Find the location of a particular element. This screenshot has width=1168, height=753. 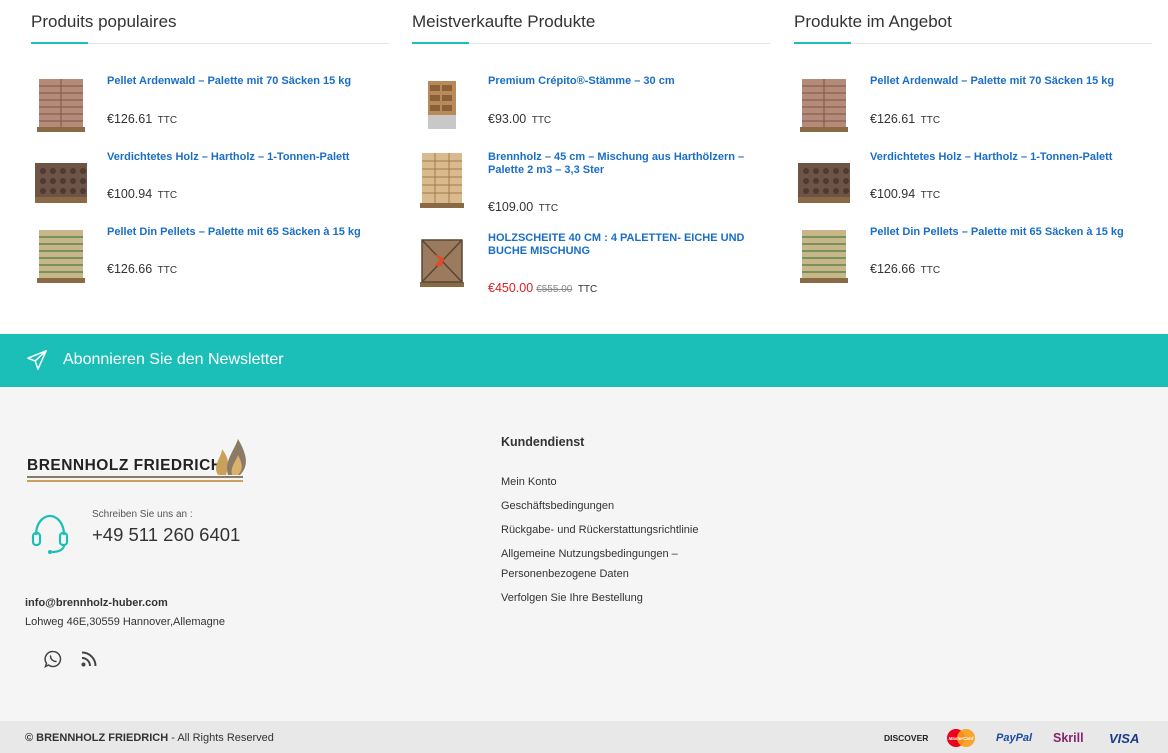

firewood-crate-thumbnail is located at coordinates (442, 262).